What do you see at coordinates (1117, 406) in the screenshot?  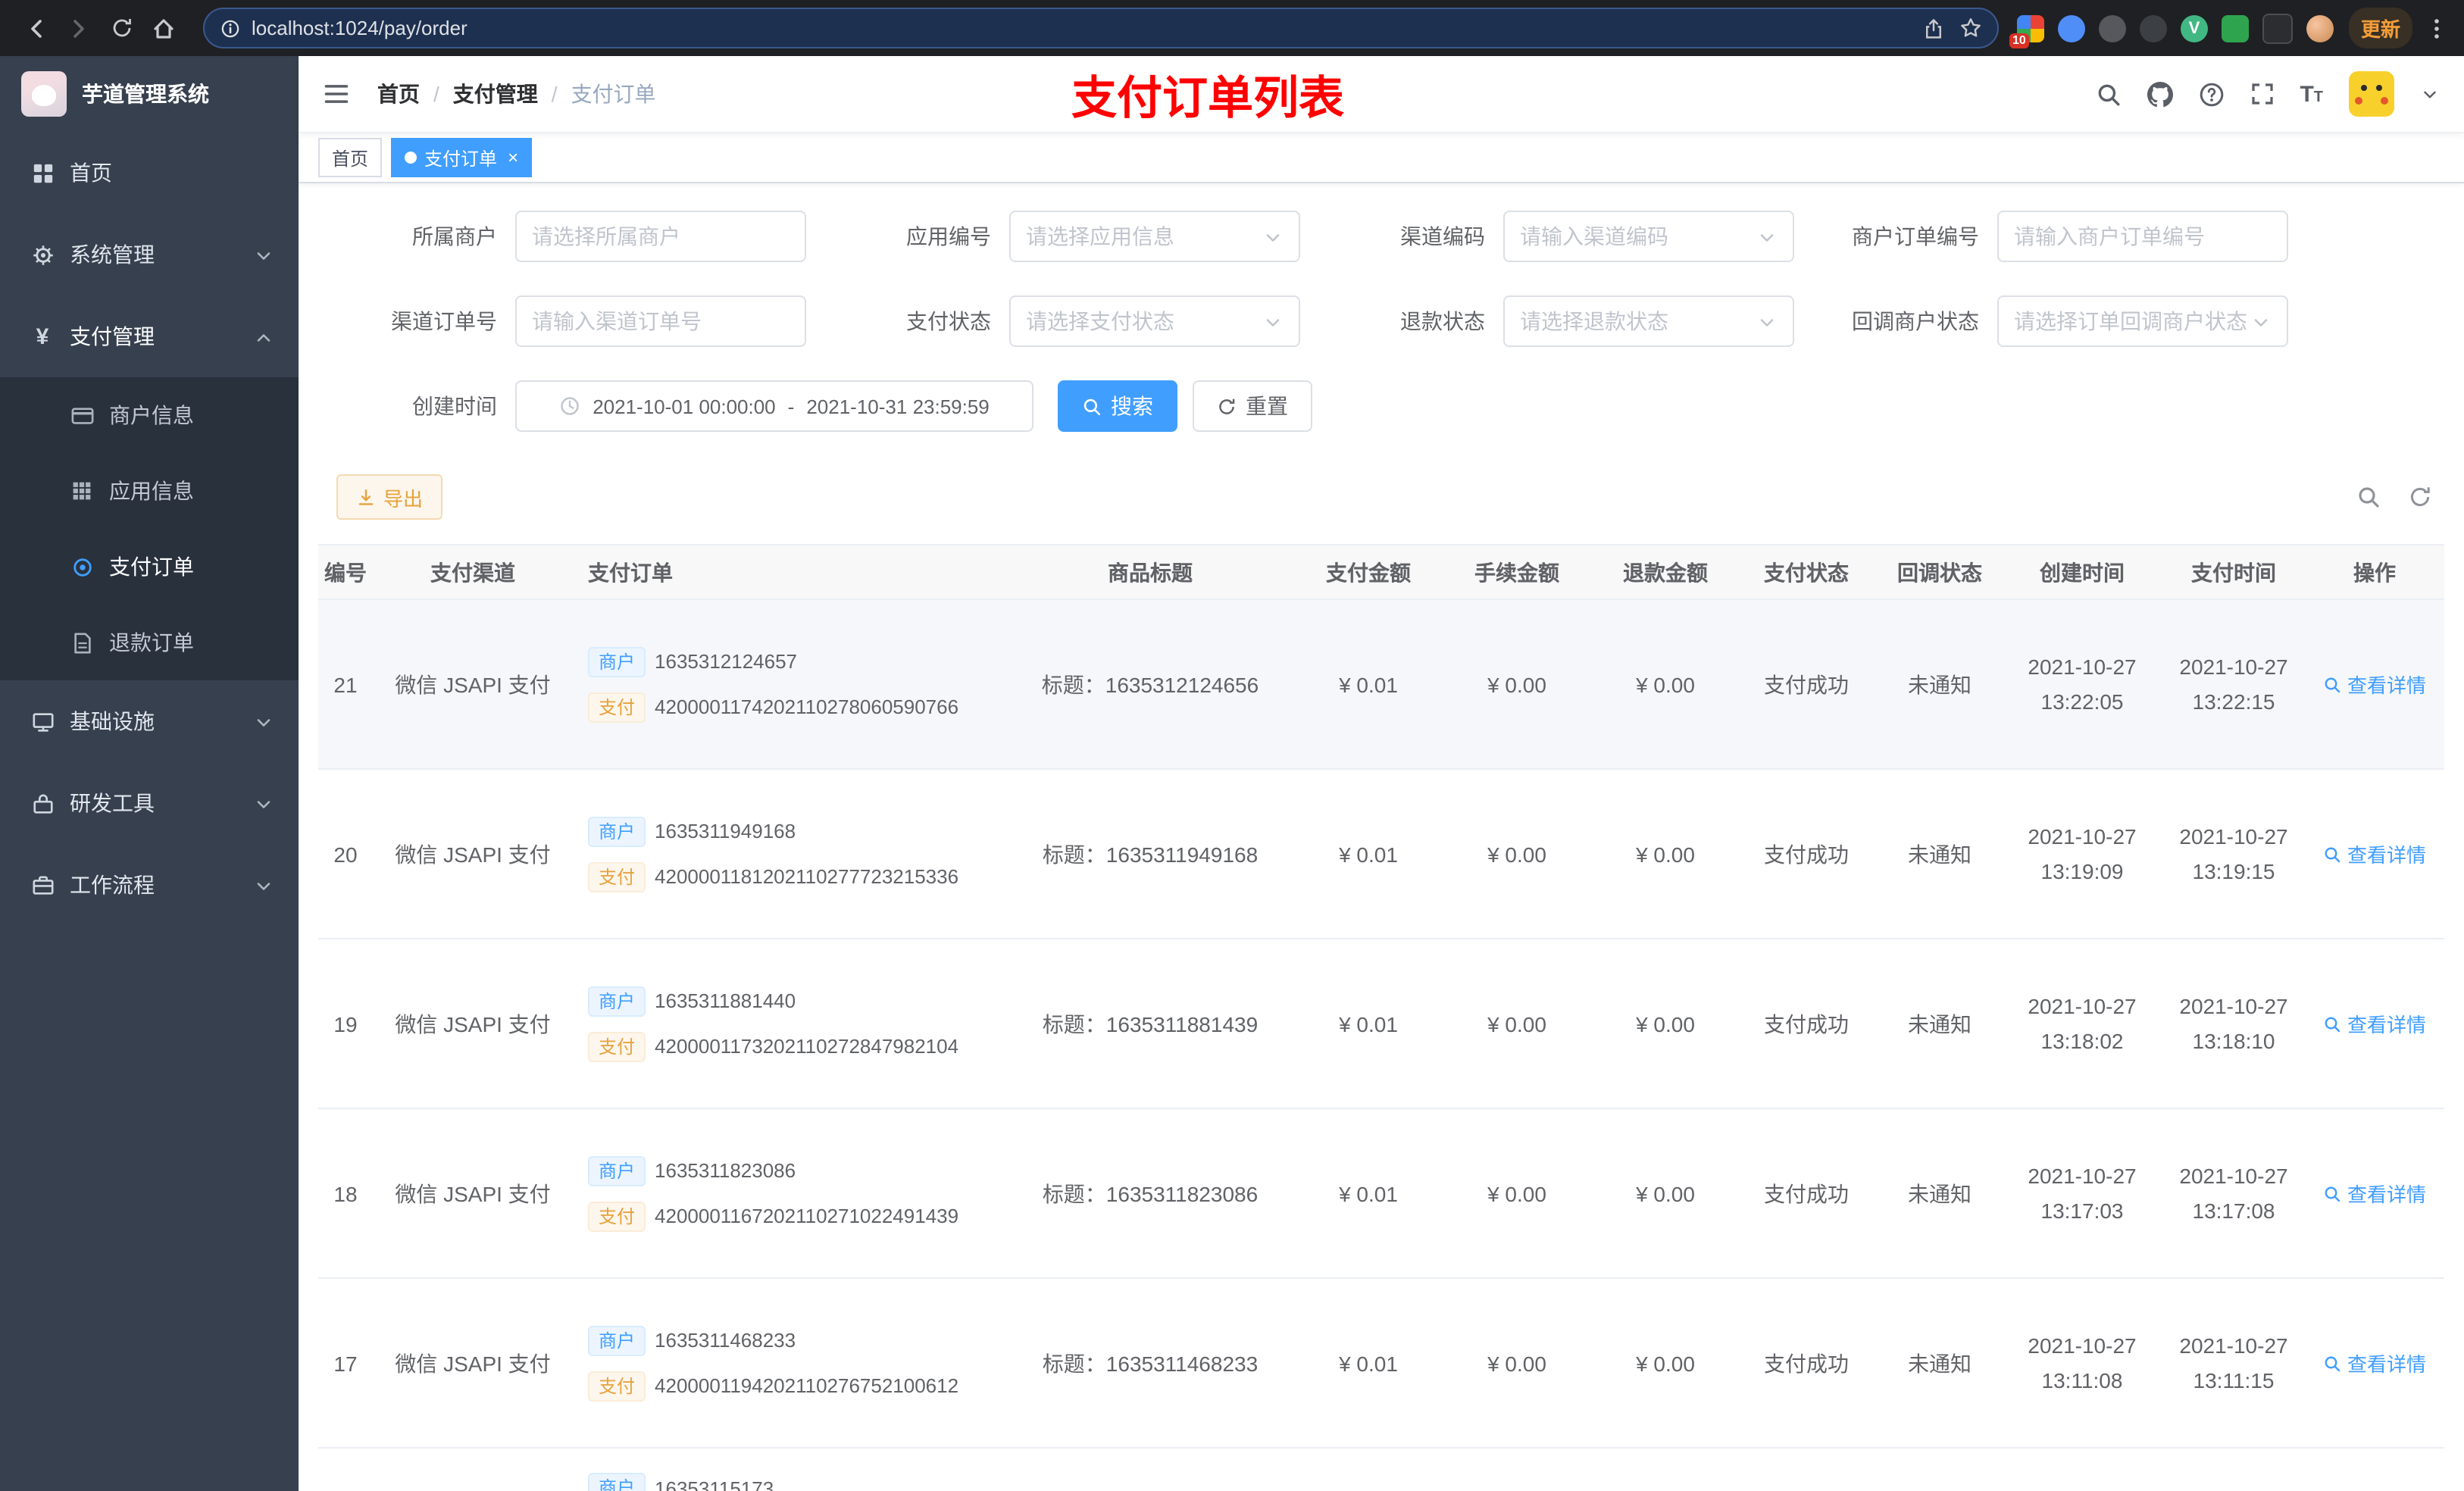 I see `search-button: 搜索` at bounding box center [1117, 406].